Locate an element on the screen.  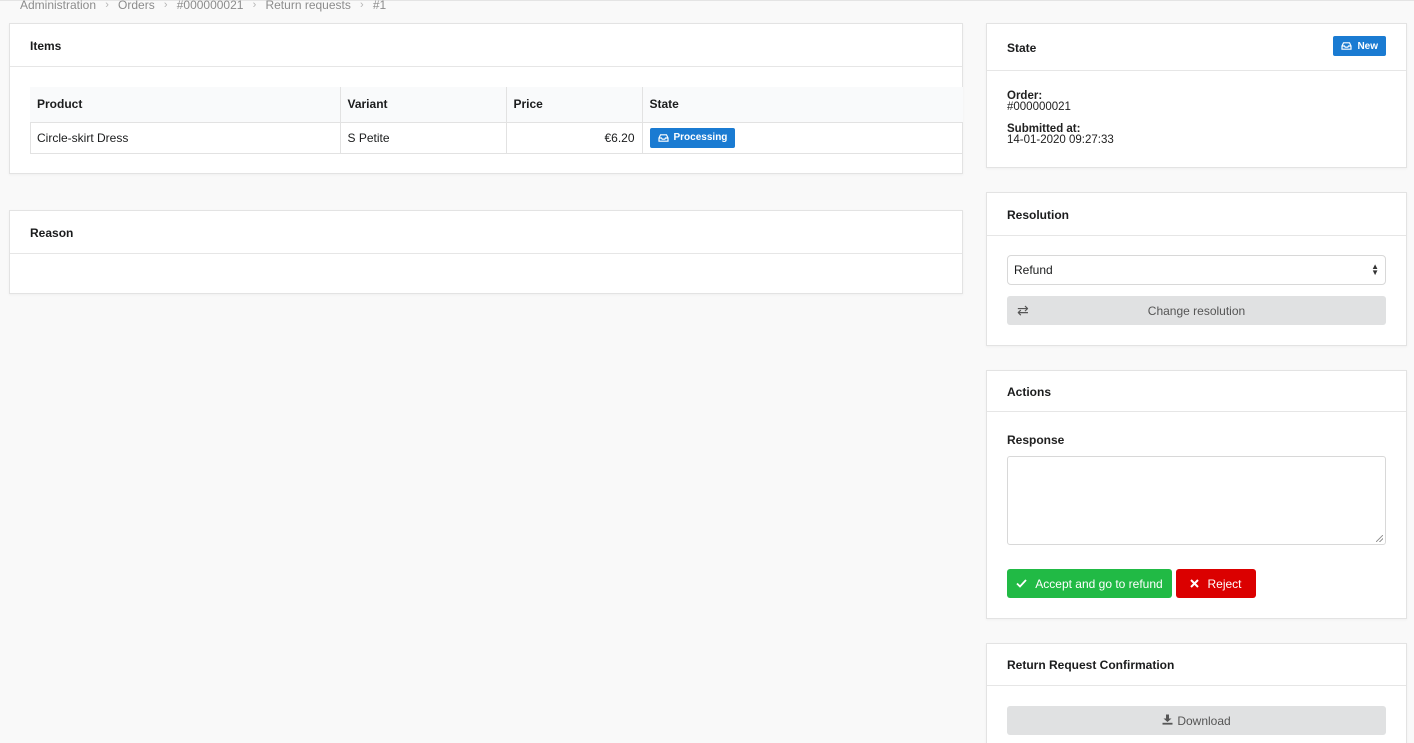
items-title: Items is located at coordinates (46, 46).